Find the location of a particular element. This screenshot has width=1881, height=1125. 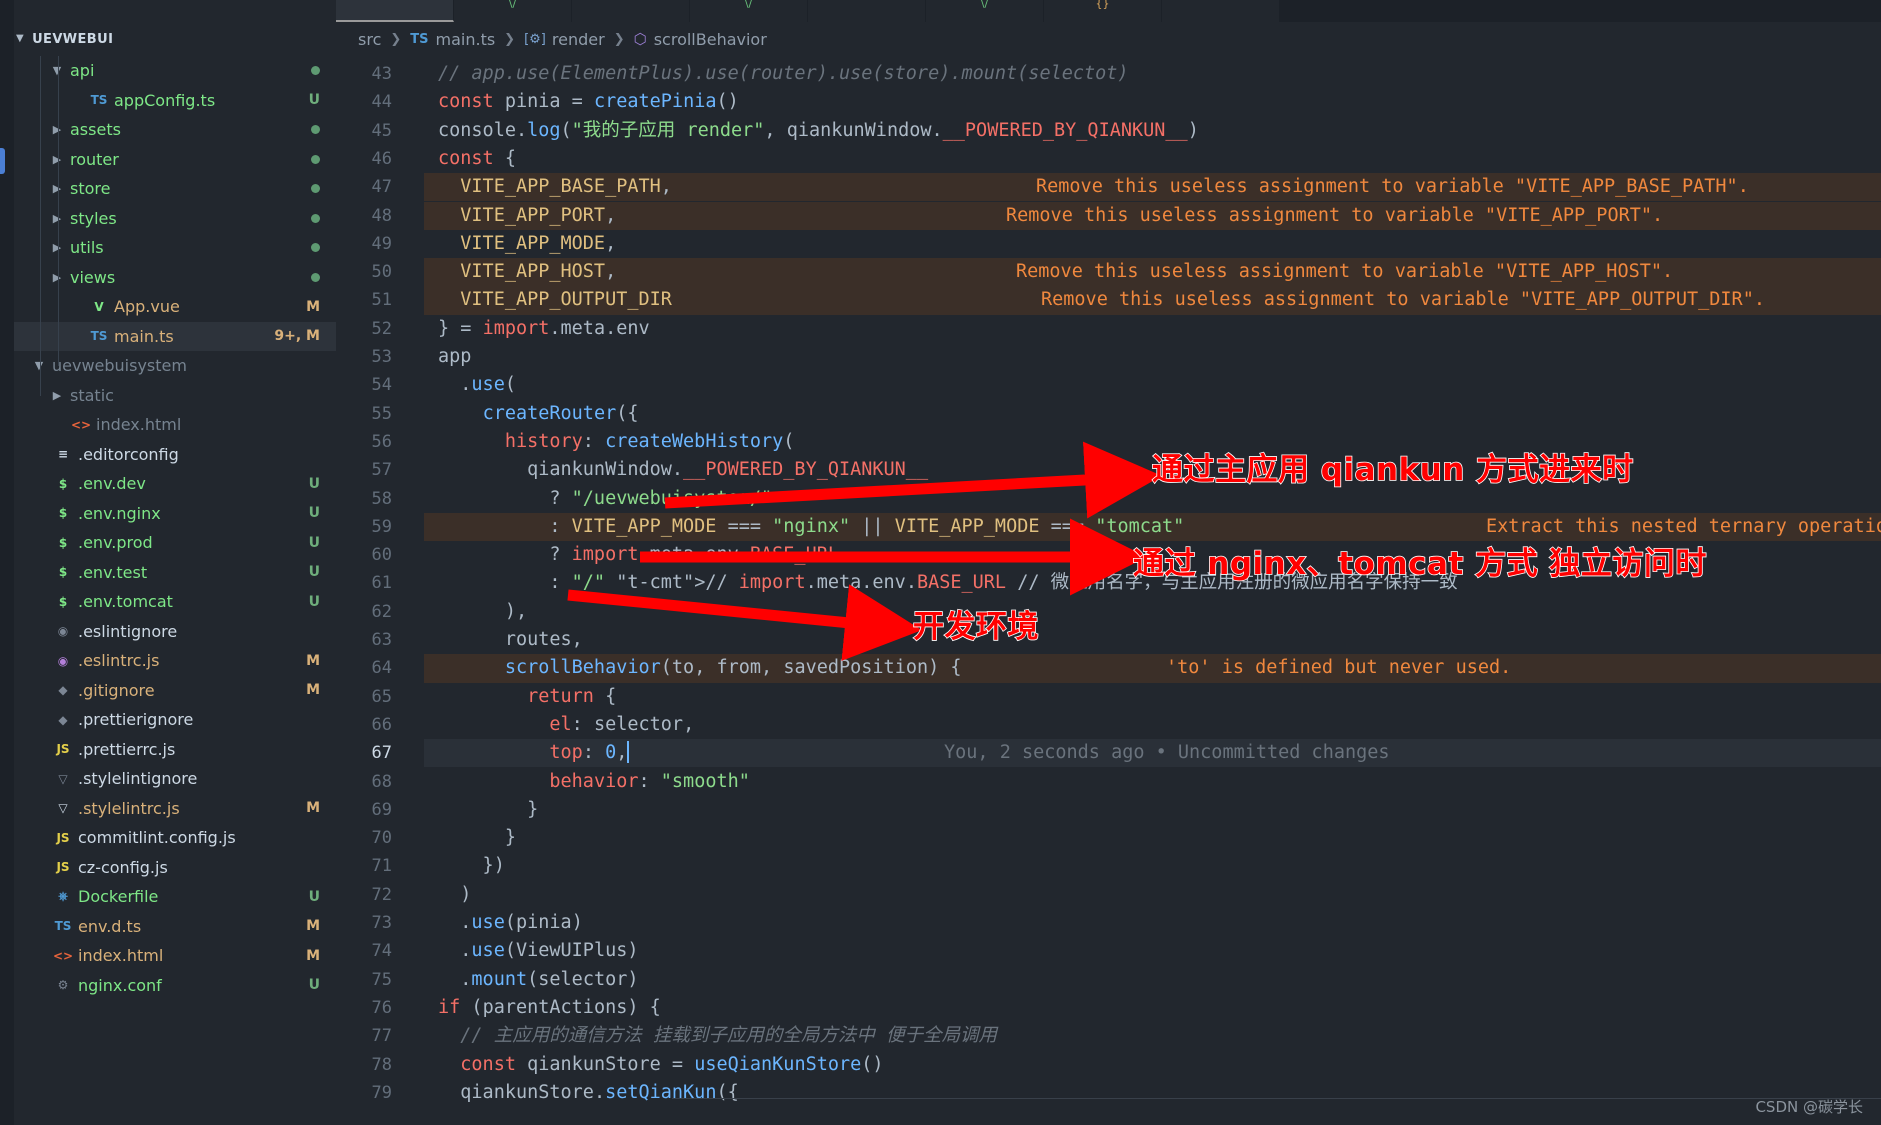

tree-item-editorconfig: ≡ .editorconfig is located at coordinates (168, 455).